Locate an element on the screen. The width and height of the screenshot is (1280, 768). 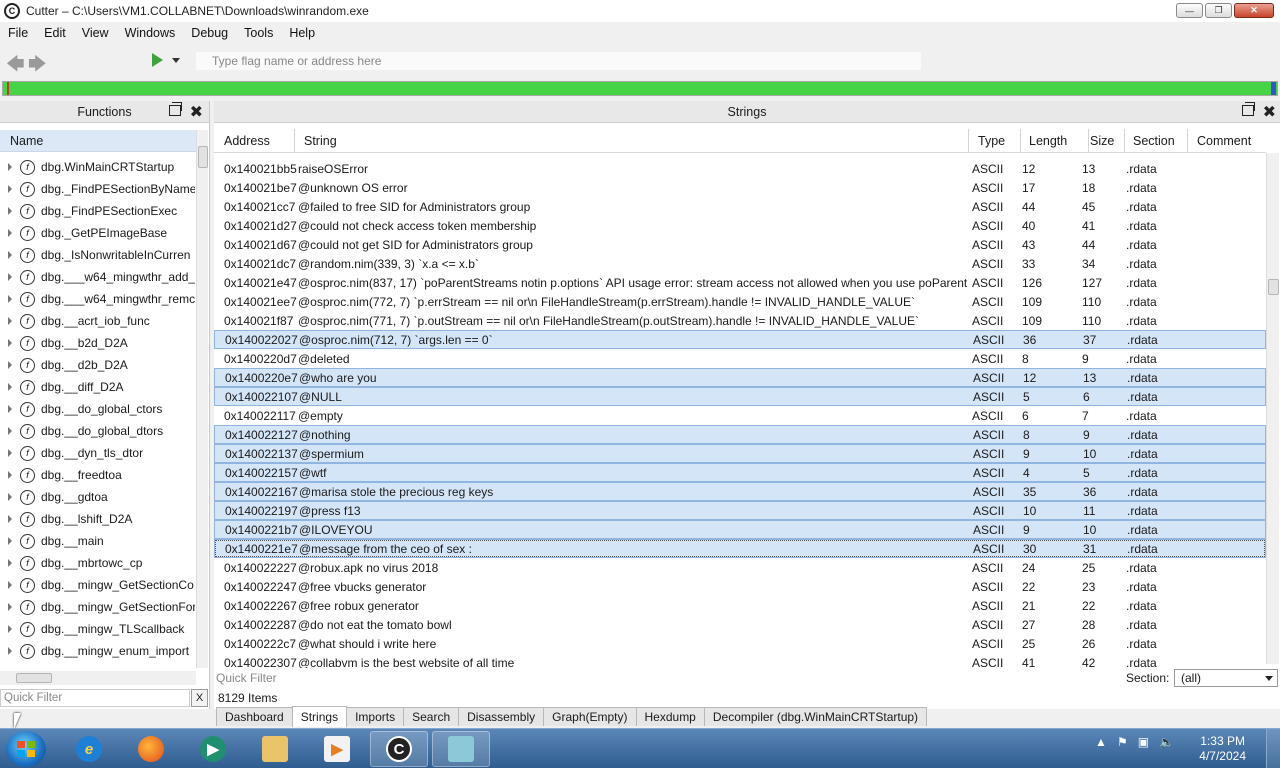
col-comment: Comment is located at coordinates (1224, 141).